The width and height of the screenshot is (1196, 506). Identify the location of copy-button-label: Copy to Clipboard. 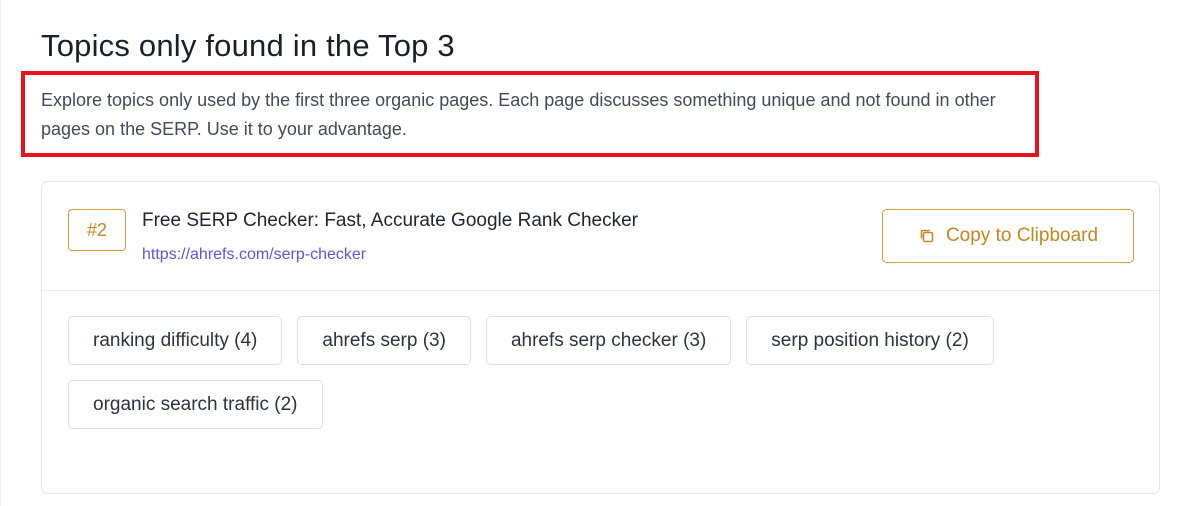
(1022, 235).